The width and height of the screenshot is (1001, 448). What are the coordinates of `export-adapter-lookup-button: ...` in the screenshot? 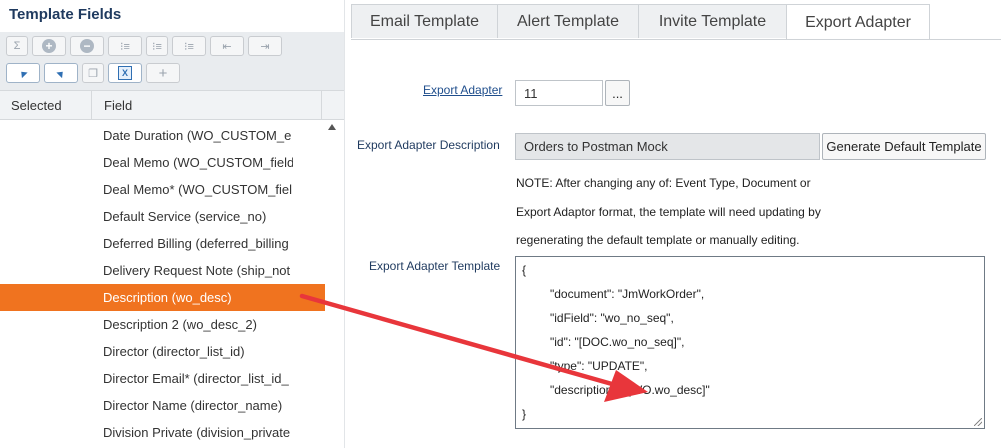 It's located at (617, 93).